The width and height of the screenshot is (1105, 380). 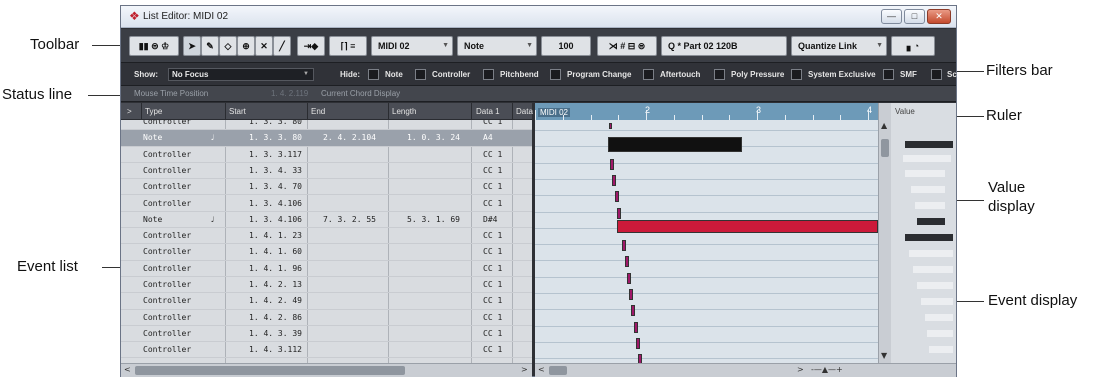 I want to click on table-row: Controller 1. 4. 3.112 CC 1, so click(x=326, y=350).